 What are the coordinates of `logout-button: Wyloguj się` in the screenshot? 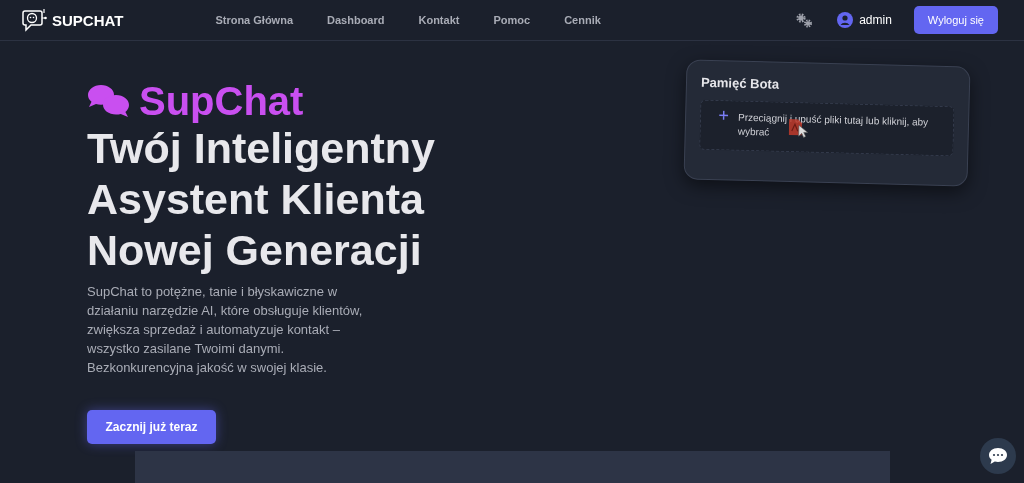 It's located at (955, 20).